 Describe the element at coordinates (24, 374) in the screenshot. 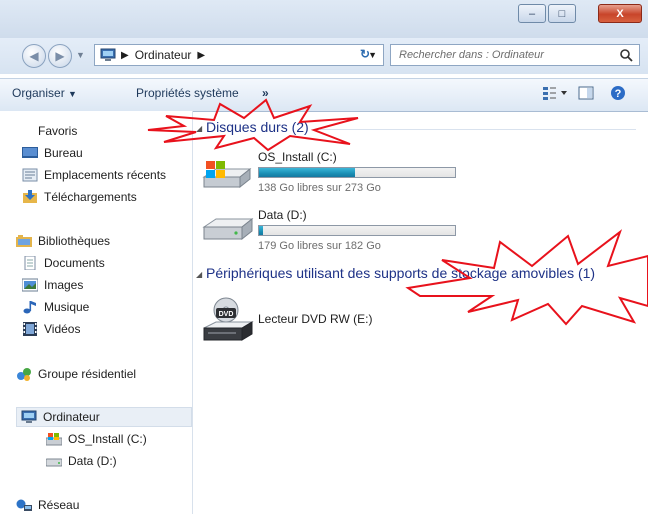

I see `homegroup-icon` at that location.